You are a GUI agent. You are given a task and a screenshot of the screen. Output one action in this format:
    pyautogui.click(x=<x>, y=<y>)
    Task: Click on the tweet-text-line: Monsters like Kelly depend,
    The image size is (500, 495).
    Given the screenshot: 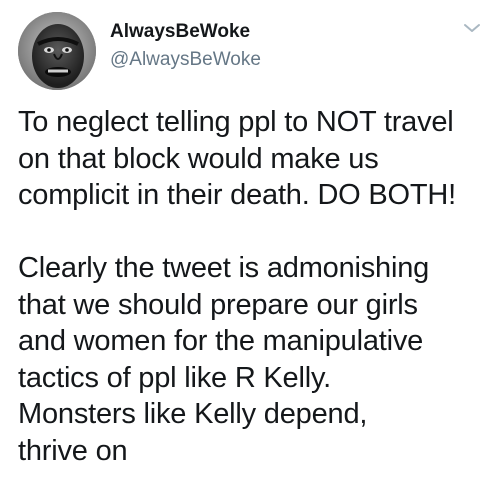 What is the action you would take?
    pyautogui.click(x=193, y=414)
    